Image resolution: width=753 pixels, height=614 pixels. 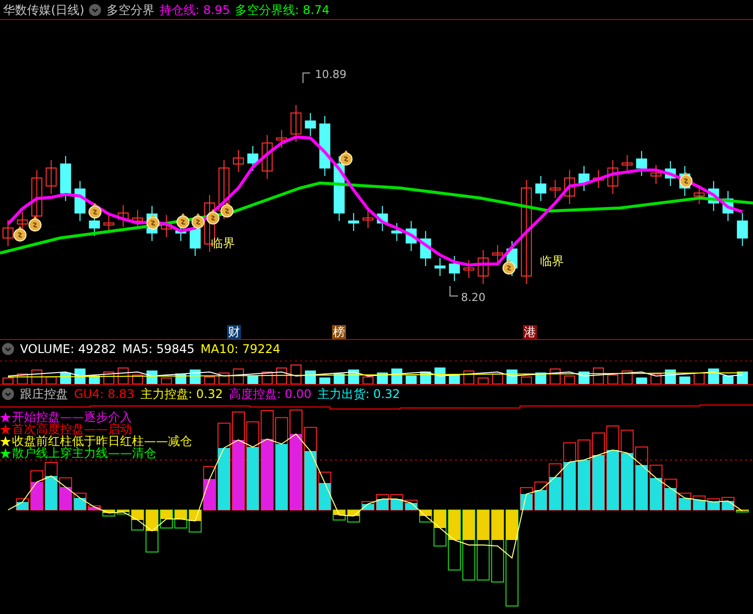 What do you see at coordinates (104, 394) in the screenshot?
I see `indicator-value: GU4: 8.83` at bounding box center [104, 394].